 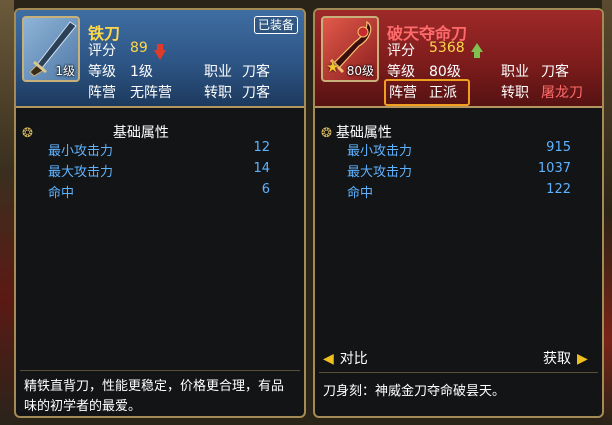 What do you see at coordinates (558, 147) in the screenshot?
I see `attr-value-min-attack: 915` at bounding box center [558, 147].